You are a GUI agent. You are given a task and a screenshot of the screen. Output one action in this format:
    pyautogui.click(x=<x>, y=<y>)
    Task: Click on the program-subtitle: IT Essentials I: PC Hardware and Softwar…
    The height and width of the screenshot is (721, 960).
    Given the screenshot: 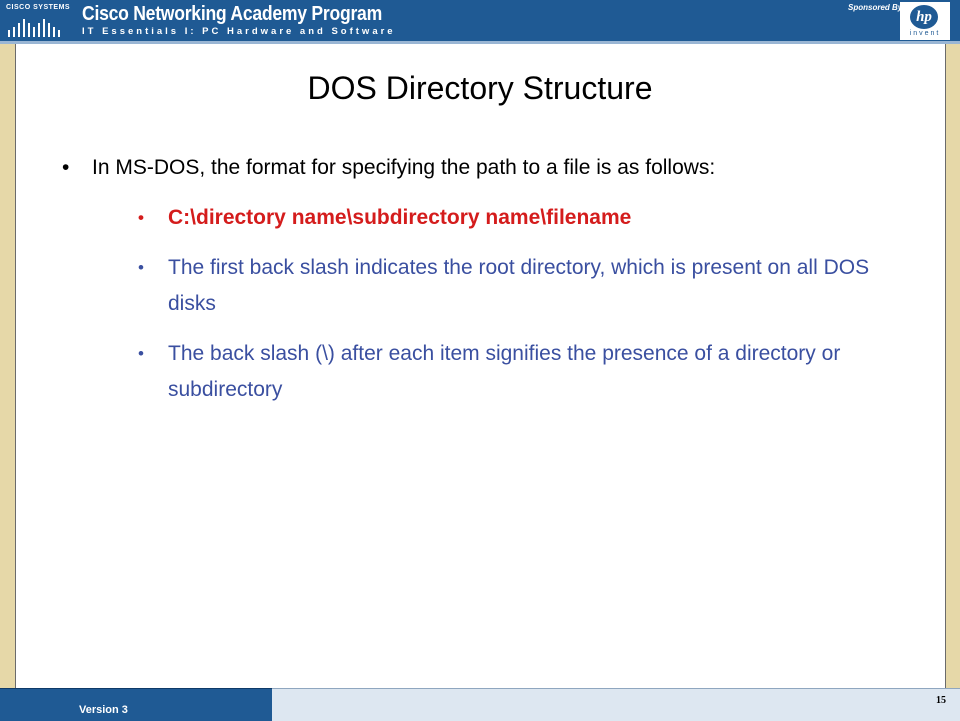 What is the action you would take?
    pyautogui.click(x=239, y=31)
    